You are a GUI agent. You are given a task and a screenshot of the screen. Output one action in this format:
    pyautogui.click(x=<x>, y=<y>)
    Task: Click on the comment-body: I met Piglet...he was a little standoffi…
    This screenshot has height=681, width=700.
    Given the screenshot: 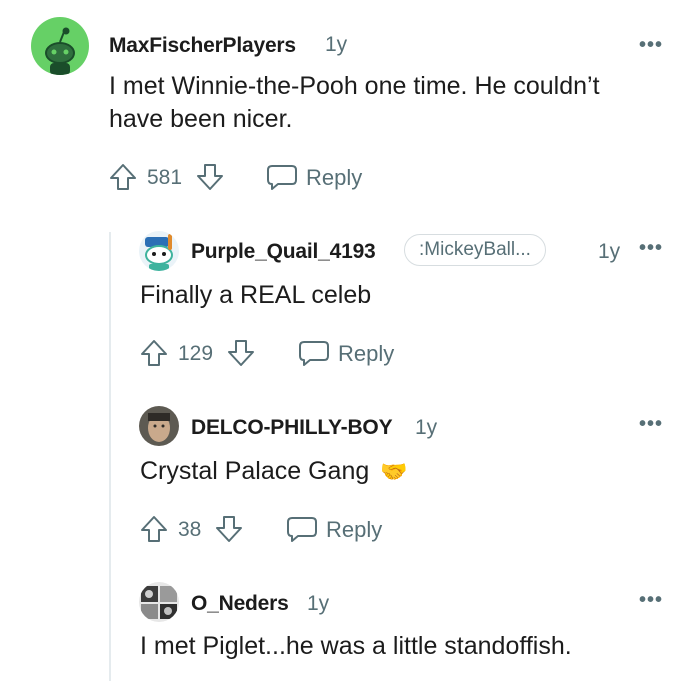 What is the action you would take?
    pyautogui.click(x=356, y=646)
    